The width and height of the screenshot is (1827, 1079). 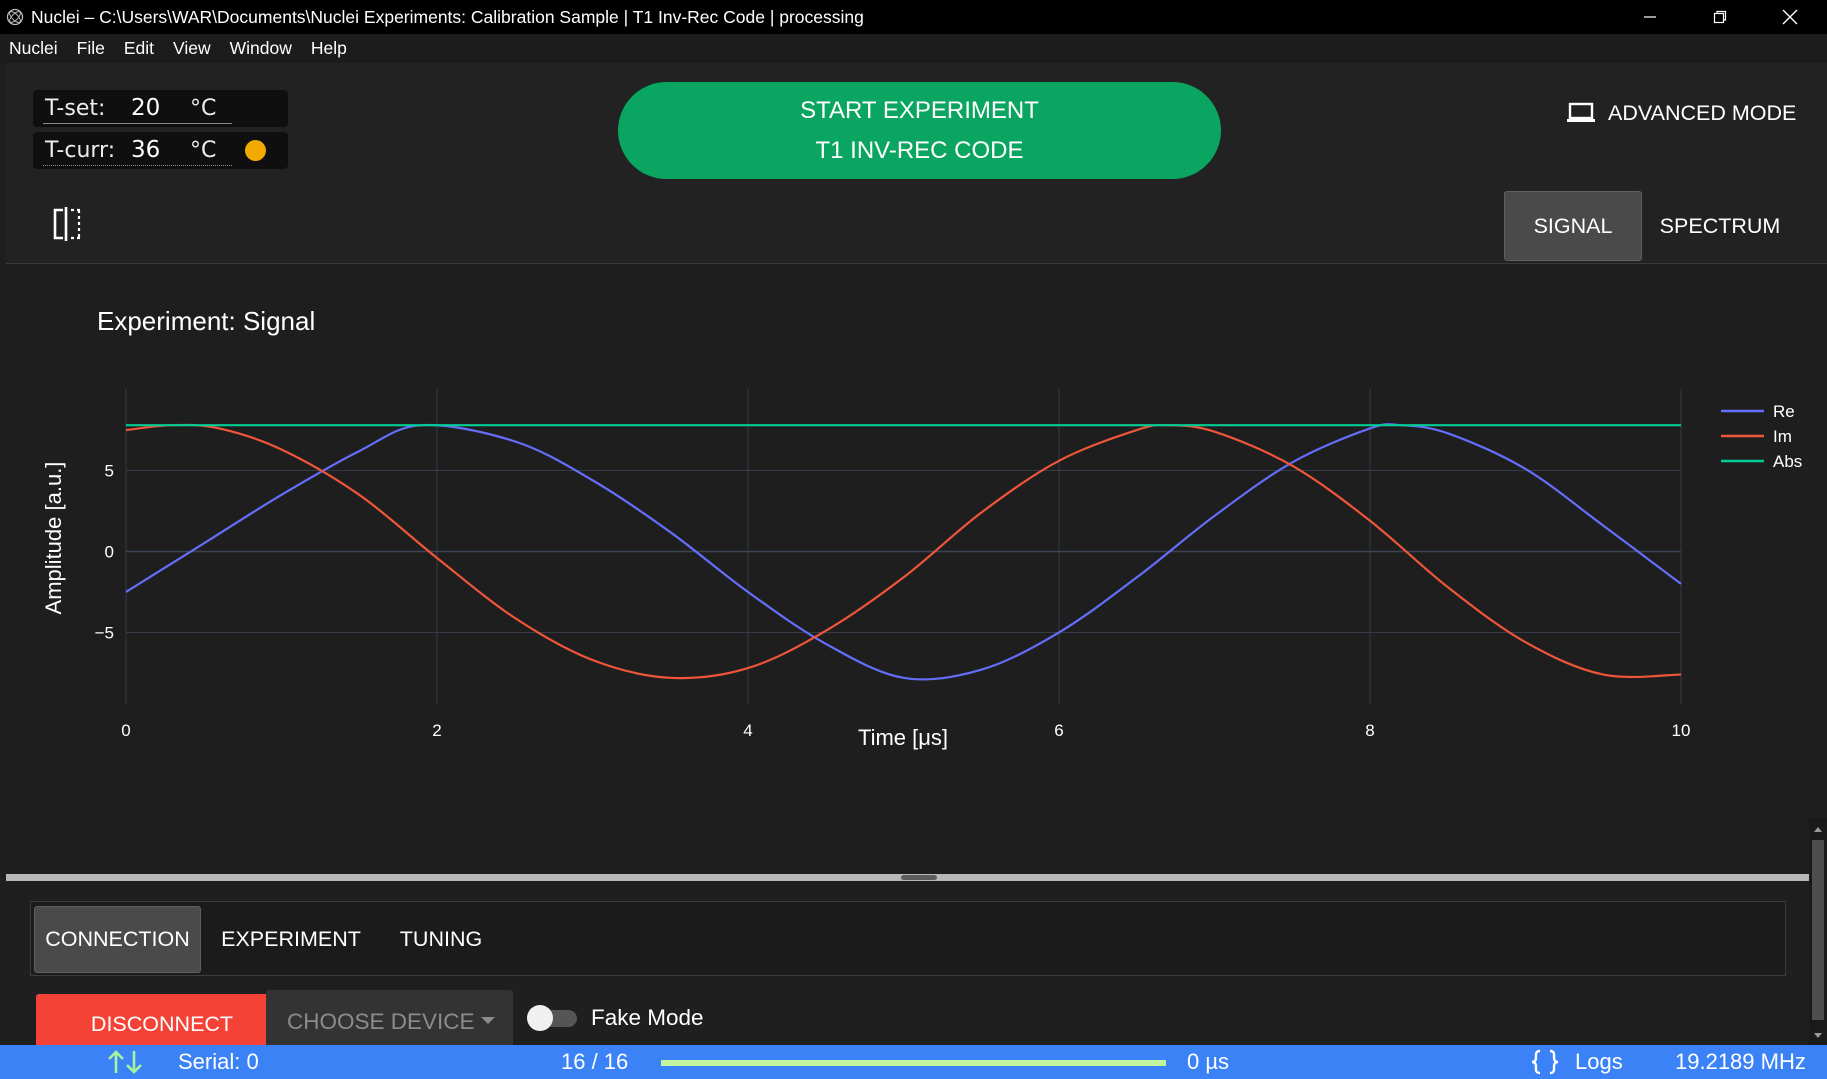 I want to click on legend-label-abs: Abs, so click(x=1787, y=461).